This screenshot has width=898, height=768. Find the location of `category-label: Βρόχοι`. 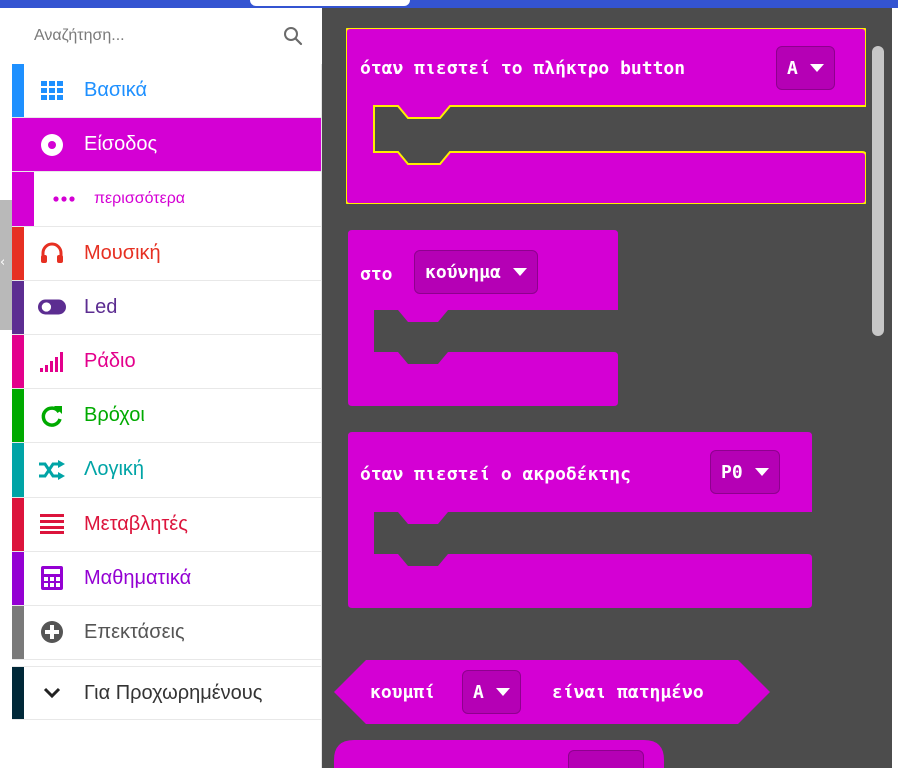

category-label: Βρόχοι is located at coordinates (114, 415).